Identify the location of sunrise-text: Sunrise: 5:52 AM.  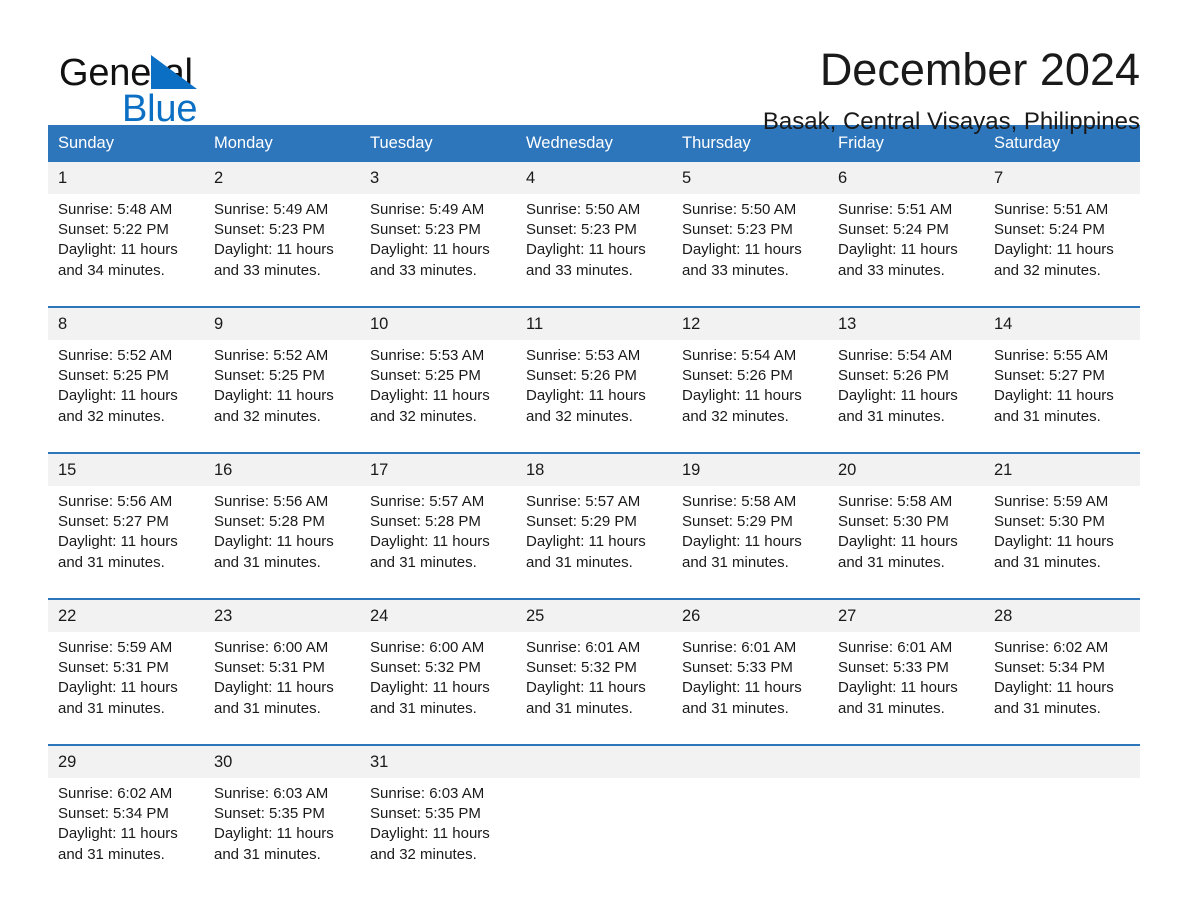
(115, 355).